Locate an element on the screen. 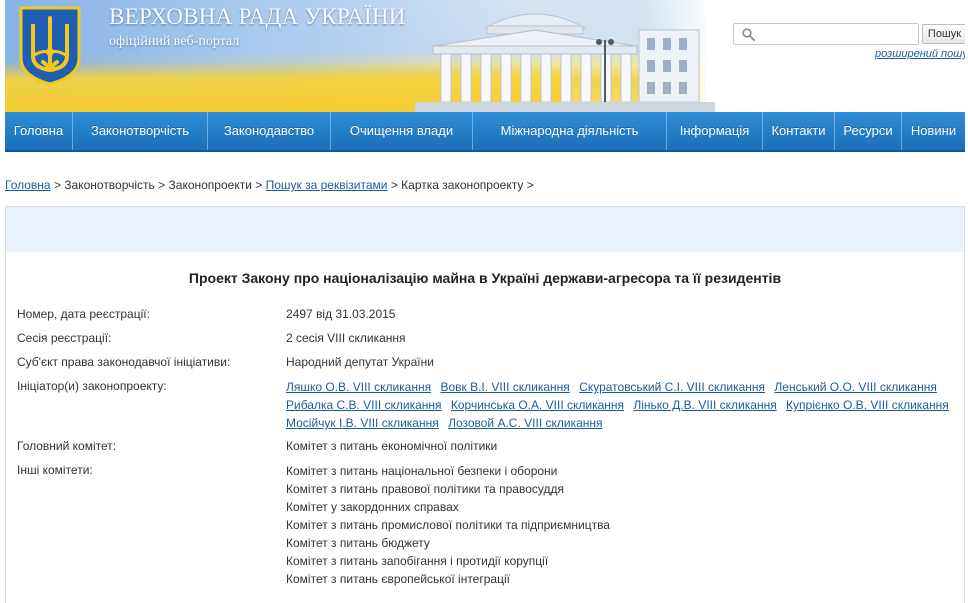 This screenshot has height=603, width=968. initiator-link: Корчинська О.А. VIII скликання is located at coordinates (537, 405).